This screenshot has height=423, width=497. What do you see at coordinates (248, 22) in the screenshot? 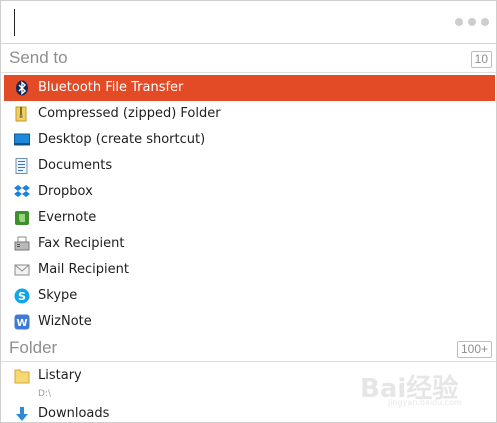
I see `search-box` at bounding box center [248, 22].